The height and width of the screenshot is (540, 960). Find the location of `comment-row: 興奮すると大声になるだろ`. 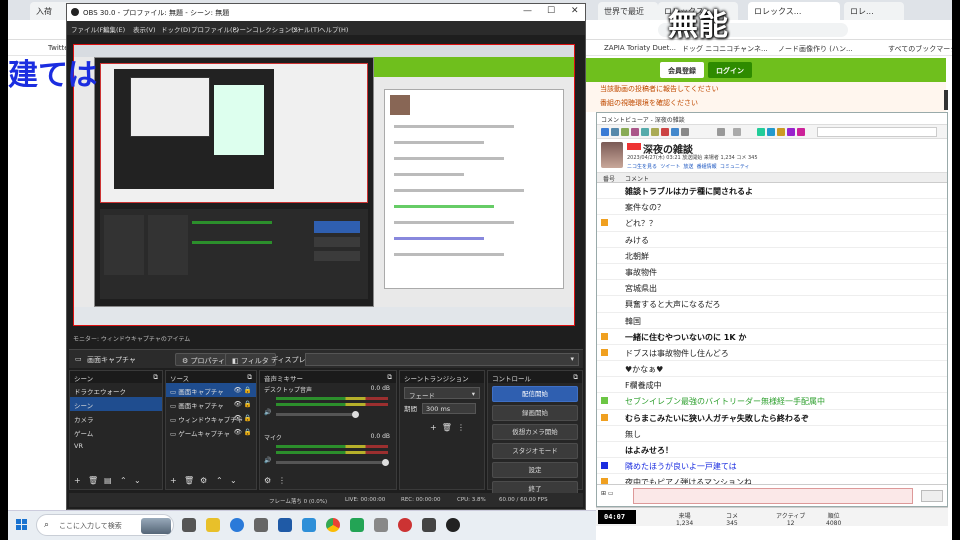

comment-row: 興奮すると大声になるだろ is located at coordinates (772, 304).